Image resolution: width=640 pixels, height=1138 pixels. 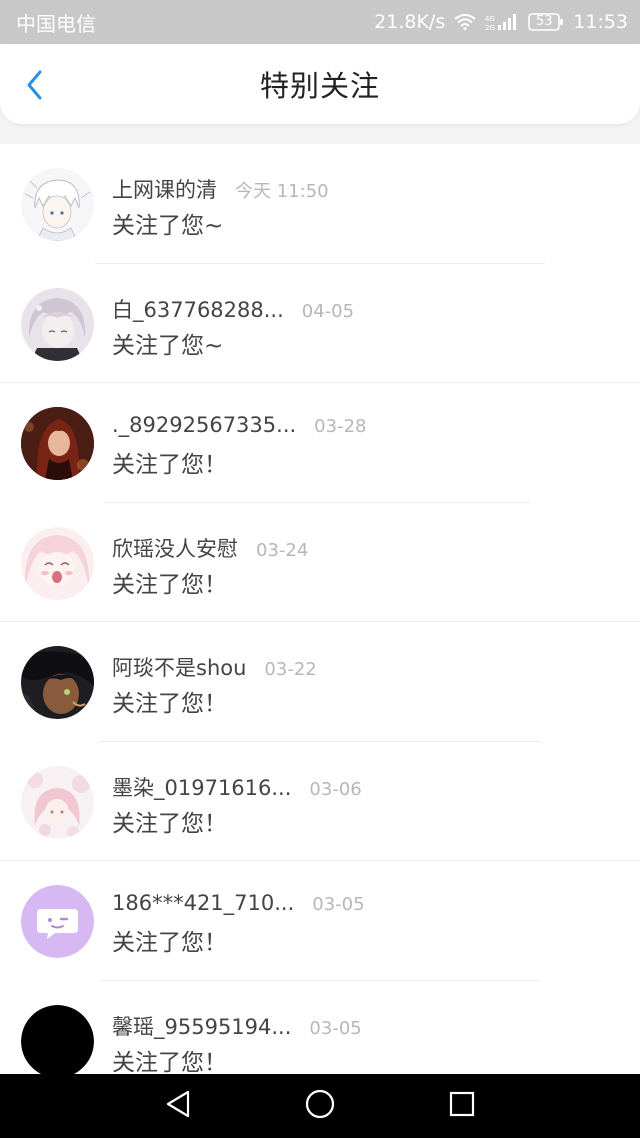 I want to click on circle-home-icon, so click(x=320, y=1106).